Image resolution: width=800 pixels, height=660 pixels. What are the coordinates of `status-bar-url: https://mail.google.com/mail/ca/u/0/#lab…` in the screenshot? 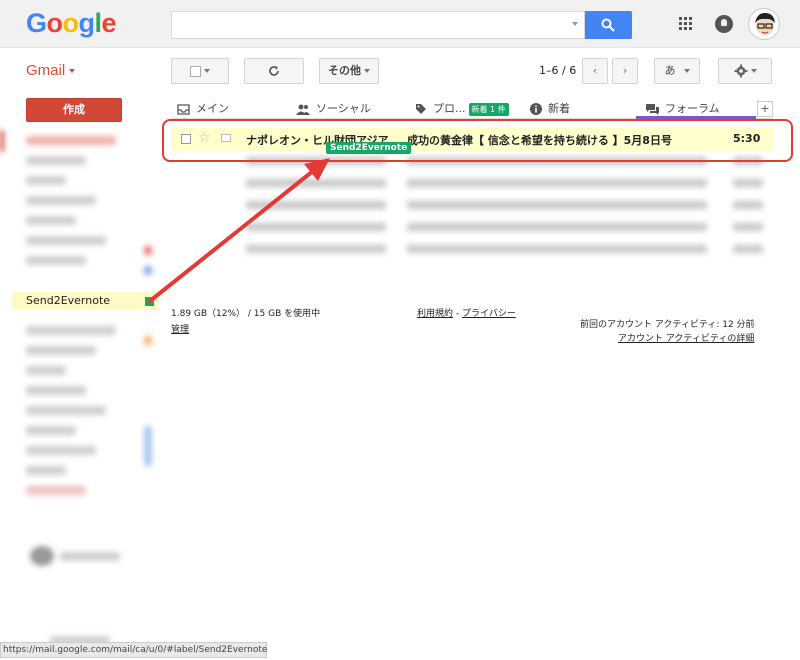 It's located at (133, 650).